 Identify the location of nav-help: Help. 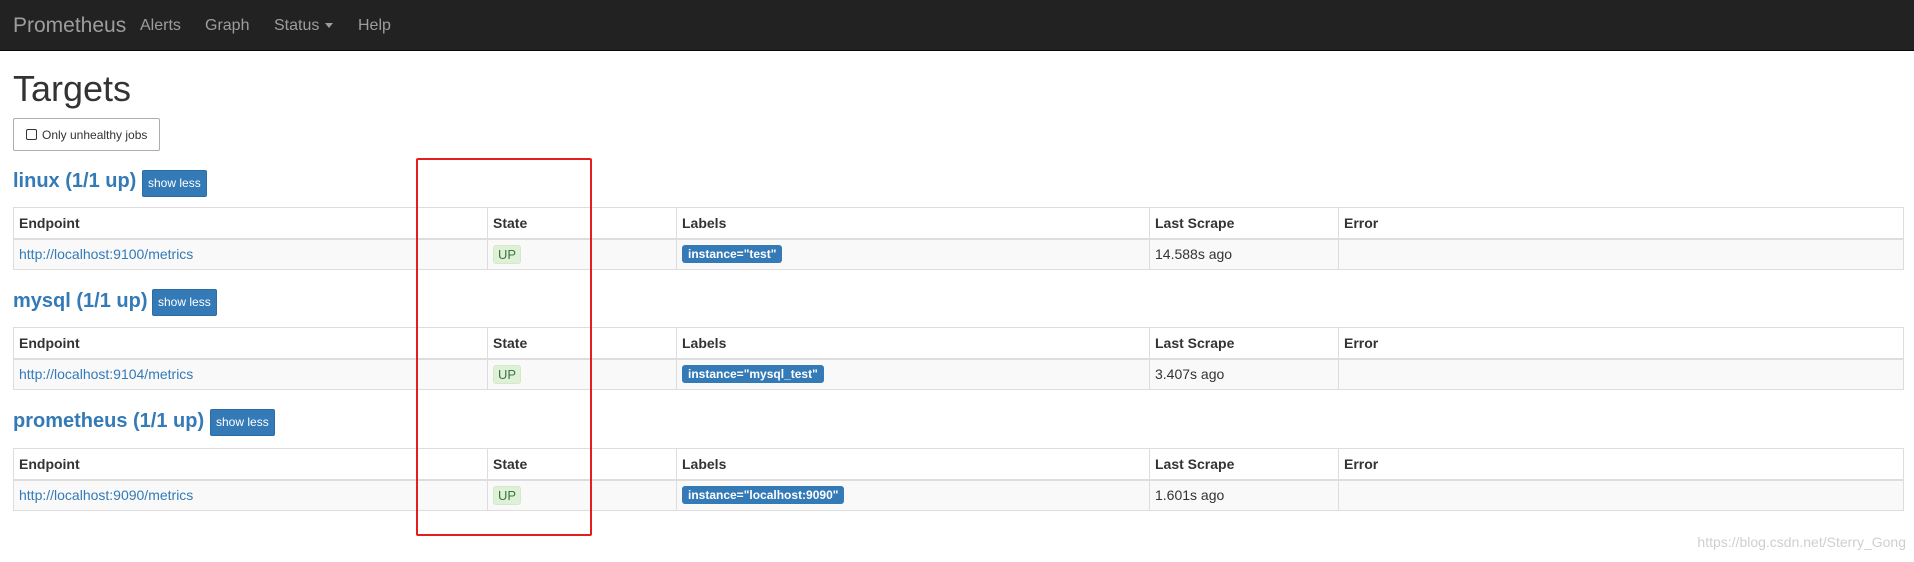
(374, 26).